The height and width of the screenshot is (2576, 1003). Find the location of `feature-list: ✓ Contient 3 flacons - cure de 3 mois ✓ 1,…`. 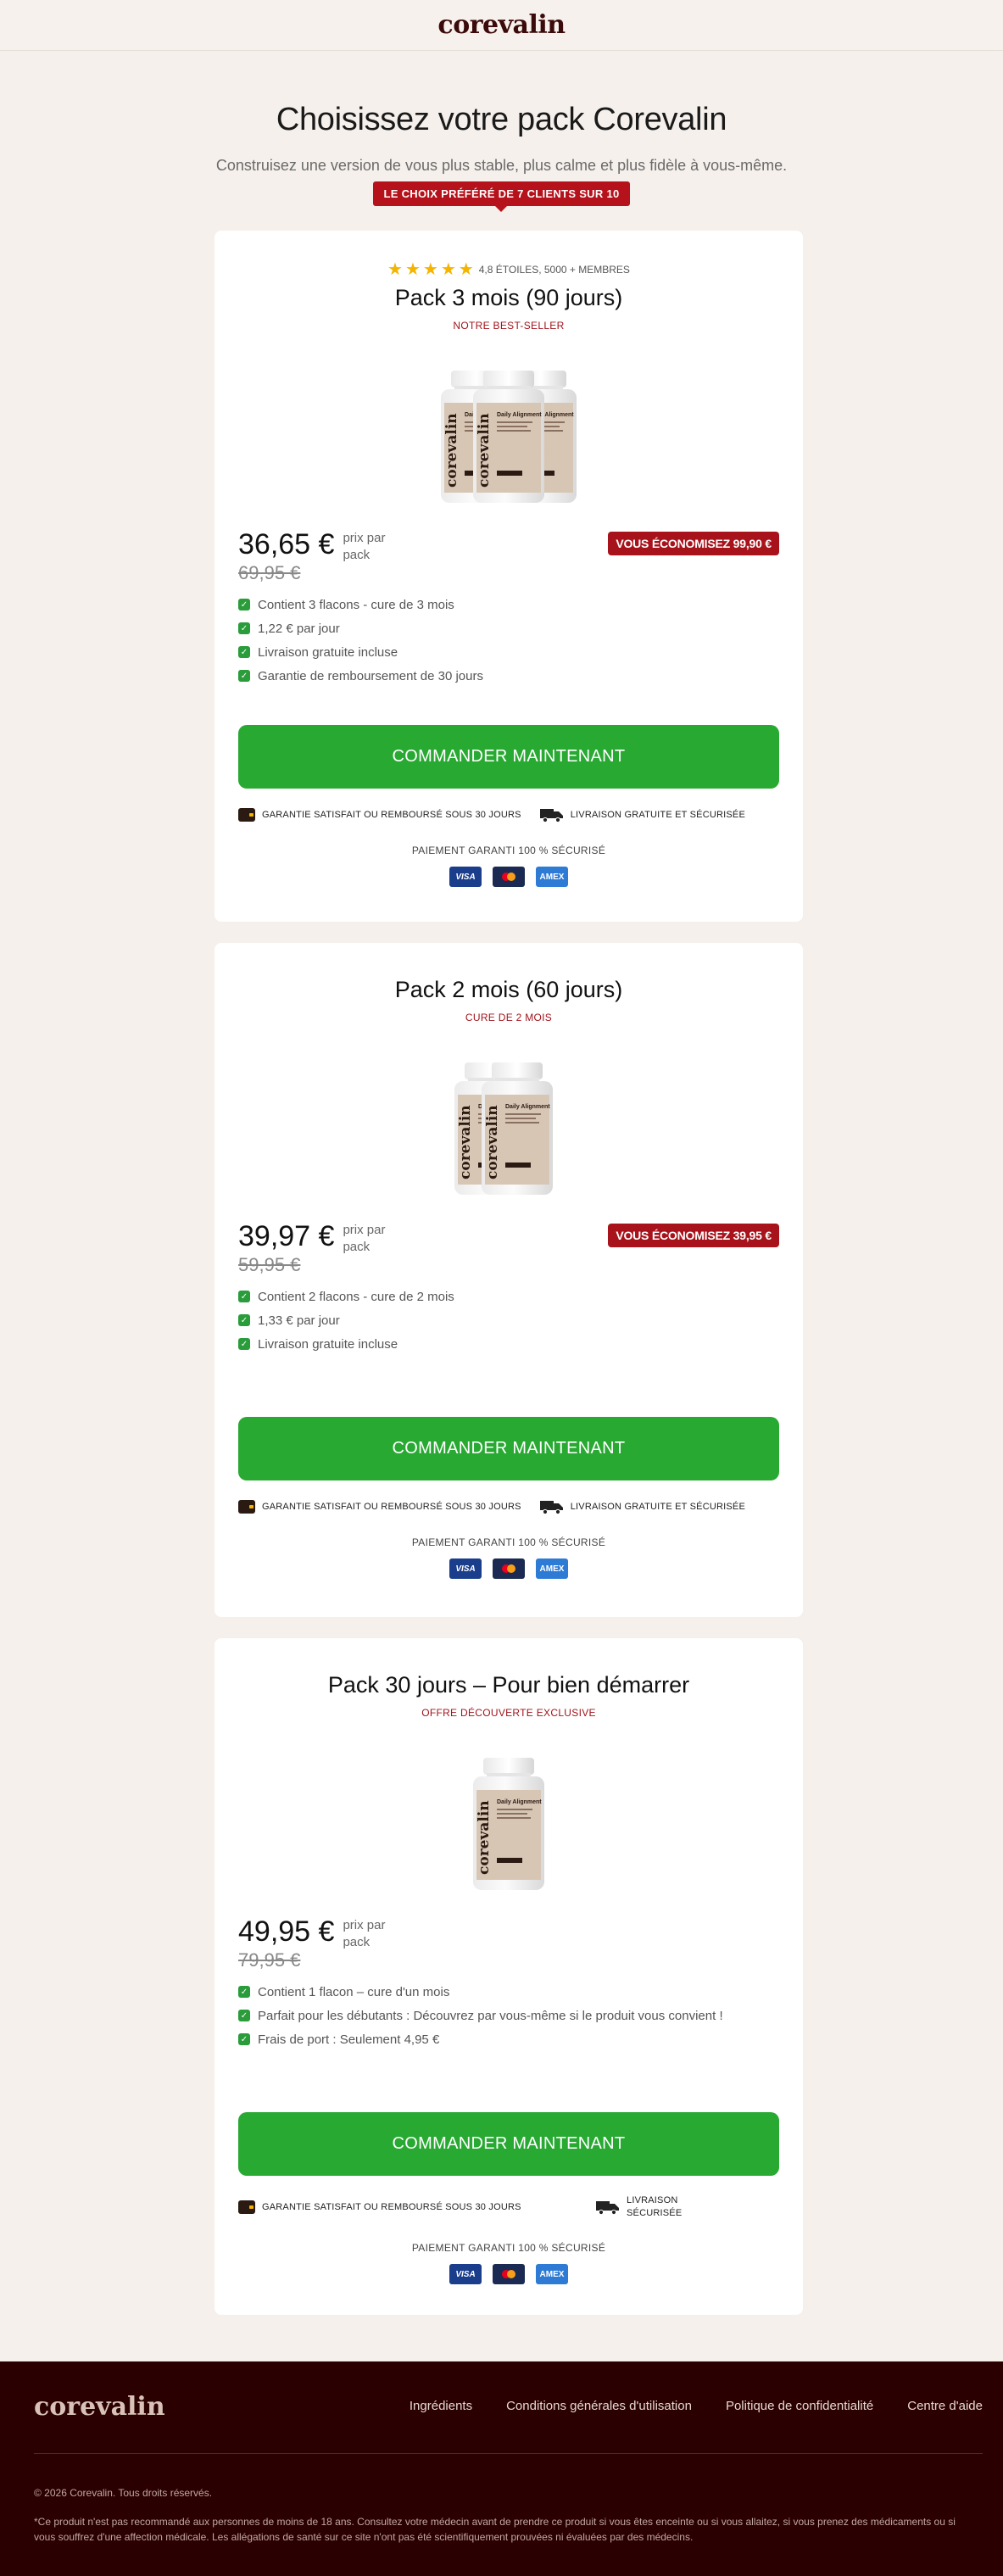

feature-list: ✓ Contient 3 flacons - cure de 3 mois ✓ 1,… is located at coordinates (508, 640).